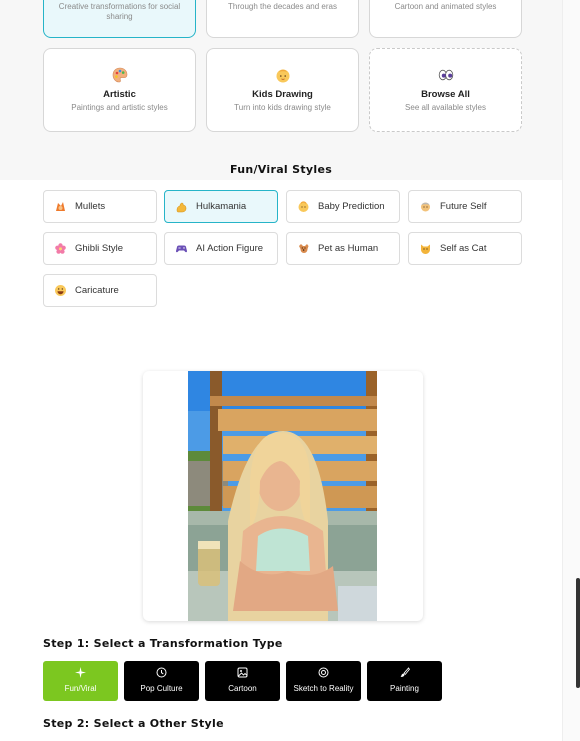 The height and width of the screenshot is (741, 580). What do you see at coordinates (80, 688) in the screenshot?
I see `type-button-label: Fun/Viral` at bounding box center [80, 688].